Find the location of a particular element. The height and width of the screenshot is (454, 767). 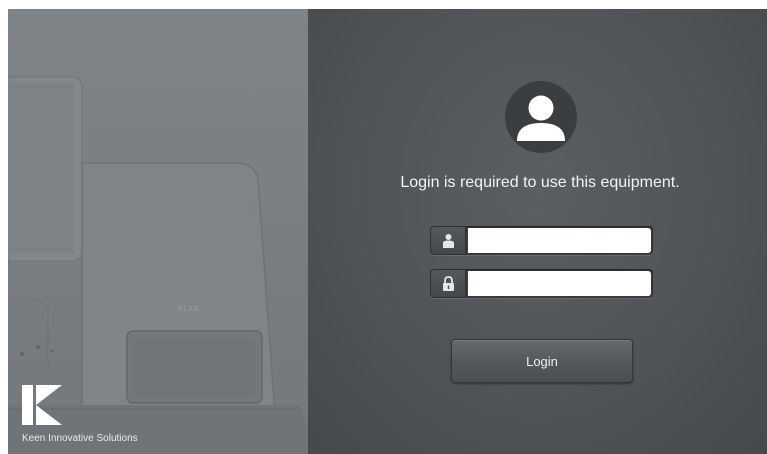

lock-icon is located at coordinates (448, 283).